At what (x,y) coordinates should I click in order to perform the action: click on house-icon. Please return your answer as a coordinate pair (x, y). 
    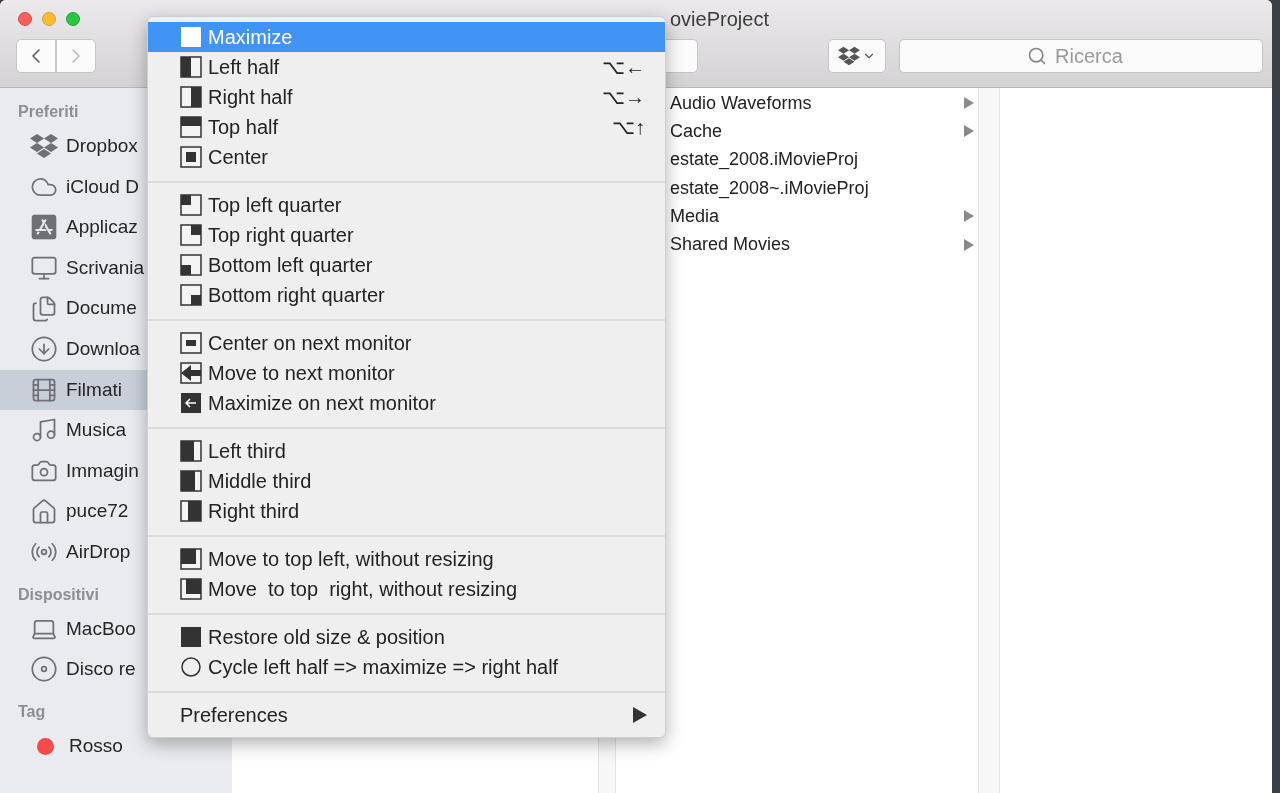
    Looking at the image, I should click on (44, 511).